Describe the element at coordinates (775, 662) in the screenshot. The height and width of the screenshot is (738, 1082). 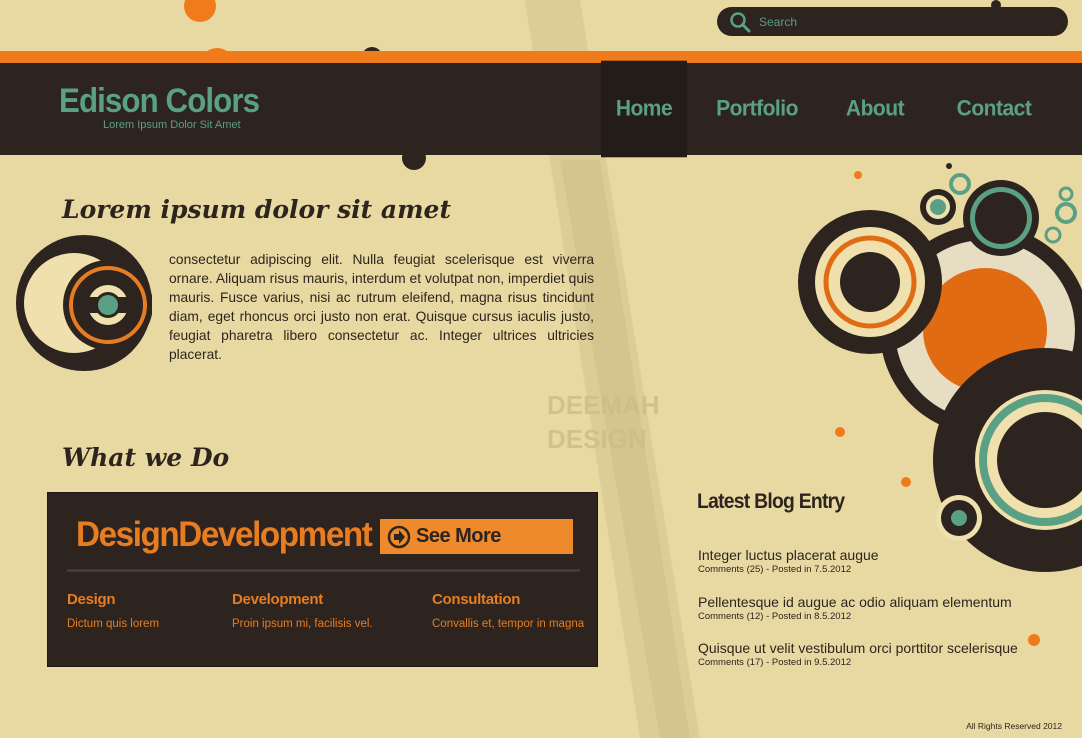
I see `blog-entry-meta: Comments (17) - Posted in 9.5.2012` at that location.